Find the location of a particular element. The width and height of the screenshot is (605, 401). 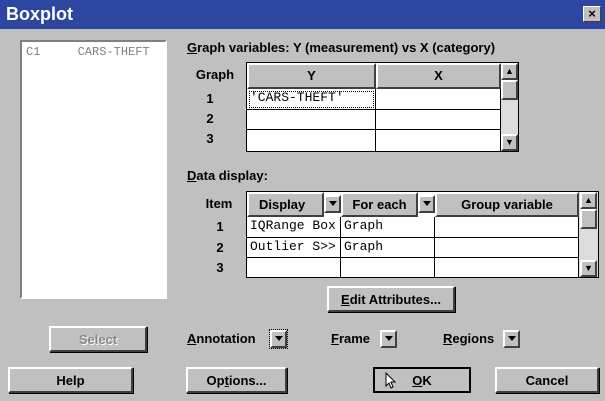

group-variable-column-header: Group variable is located at coordinates (507, 204).